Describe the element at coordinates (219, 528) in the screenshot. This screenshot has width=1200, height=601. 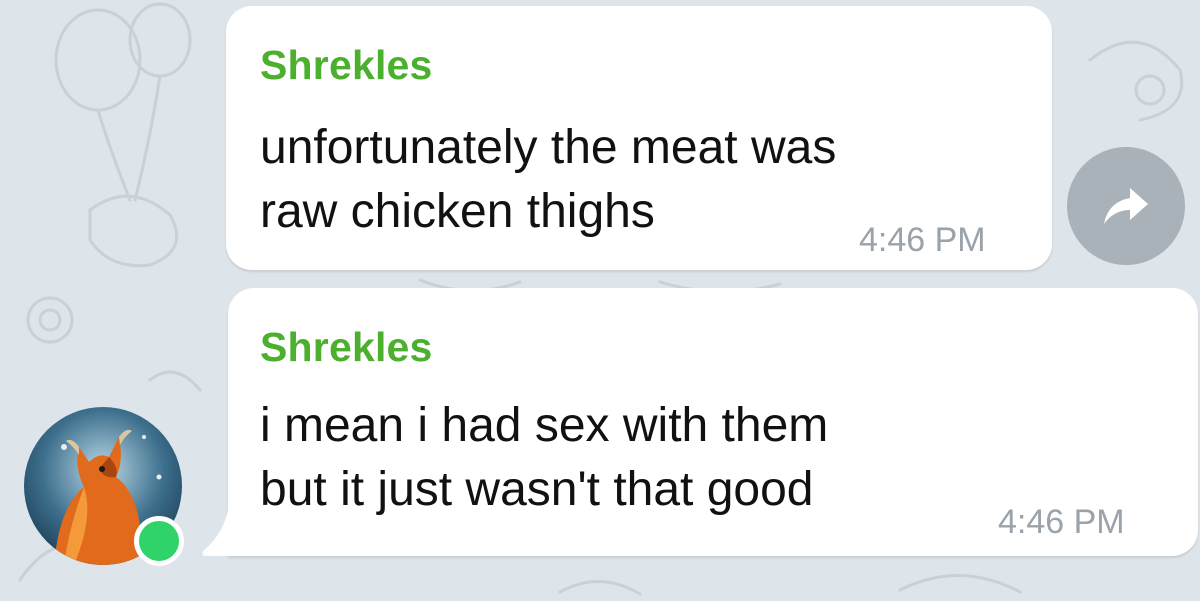
I see `bubble-tail` at that location.